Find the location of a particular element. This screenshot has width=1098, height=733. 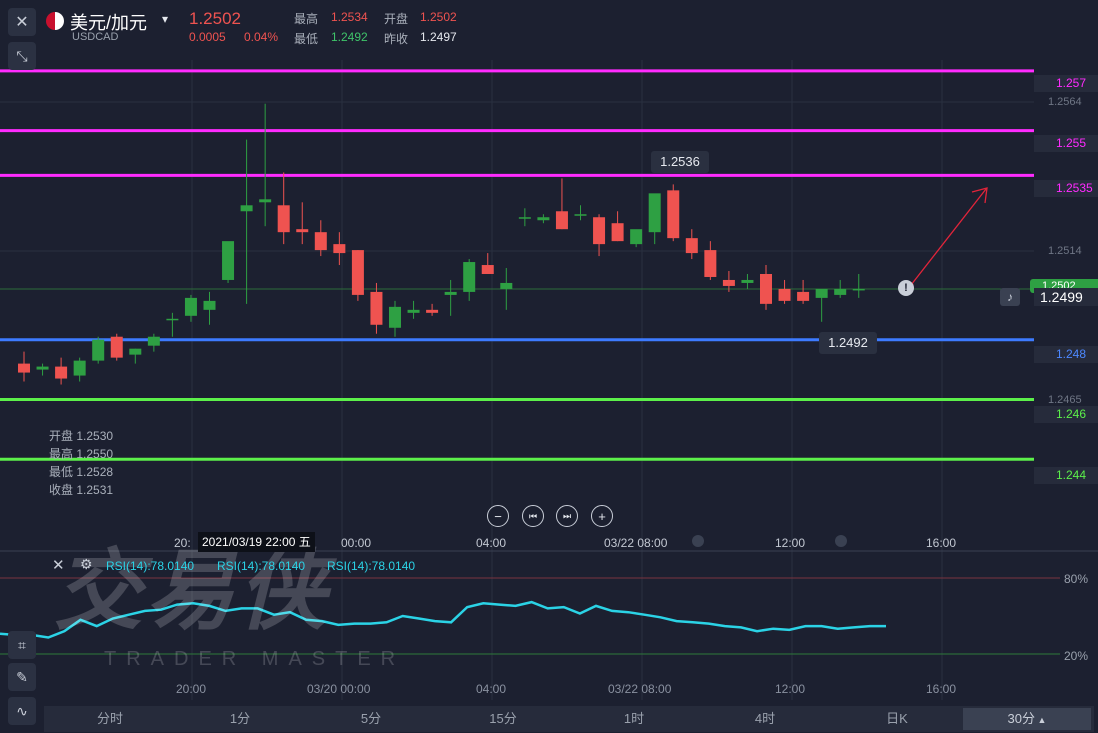

high-tooltip: 1.2536 is located at coordinates (680, 162).